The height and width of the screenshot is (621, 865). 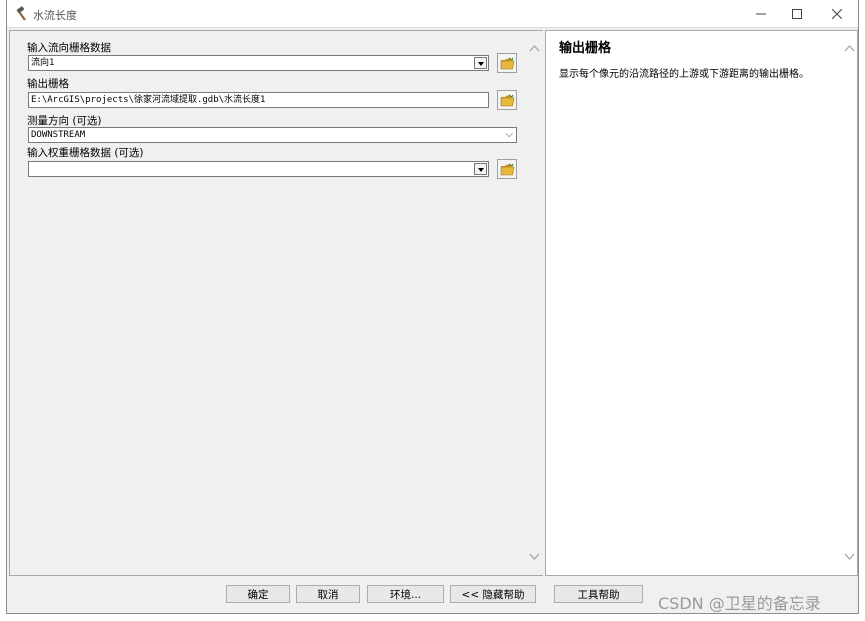 I want to click on maximize-button, so click(x=797, y=14).